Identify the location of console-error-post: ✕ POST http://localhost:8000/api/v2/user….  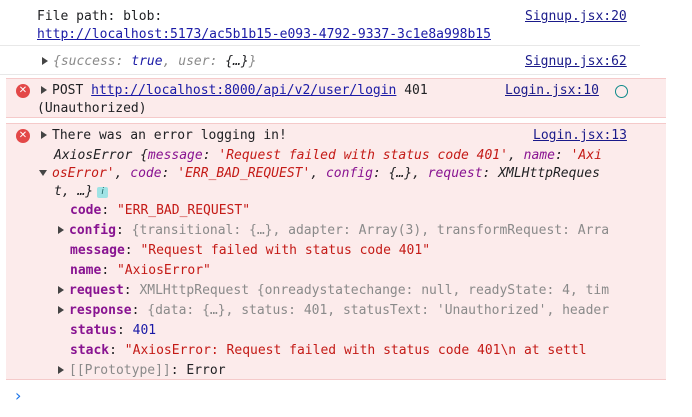
(336, 98).